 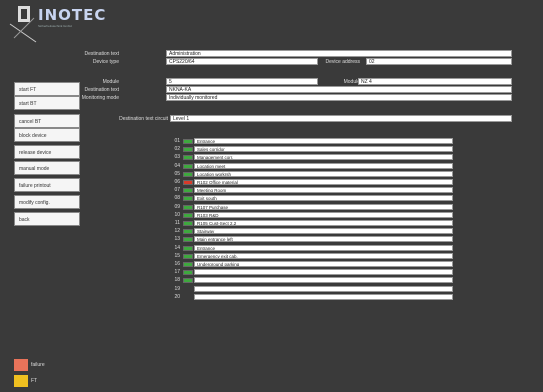 What do you see at coordinates (323, 239) in the screenshot?
I see `circuit-text-field: Main entrance left` at bounding box center [323, 239].